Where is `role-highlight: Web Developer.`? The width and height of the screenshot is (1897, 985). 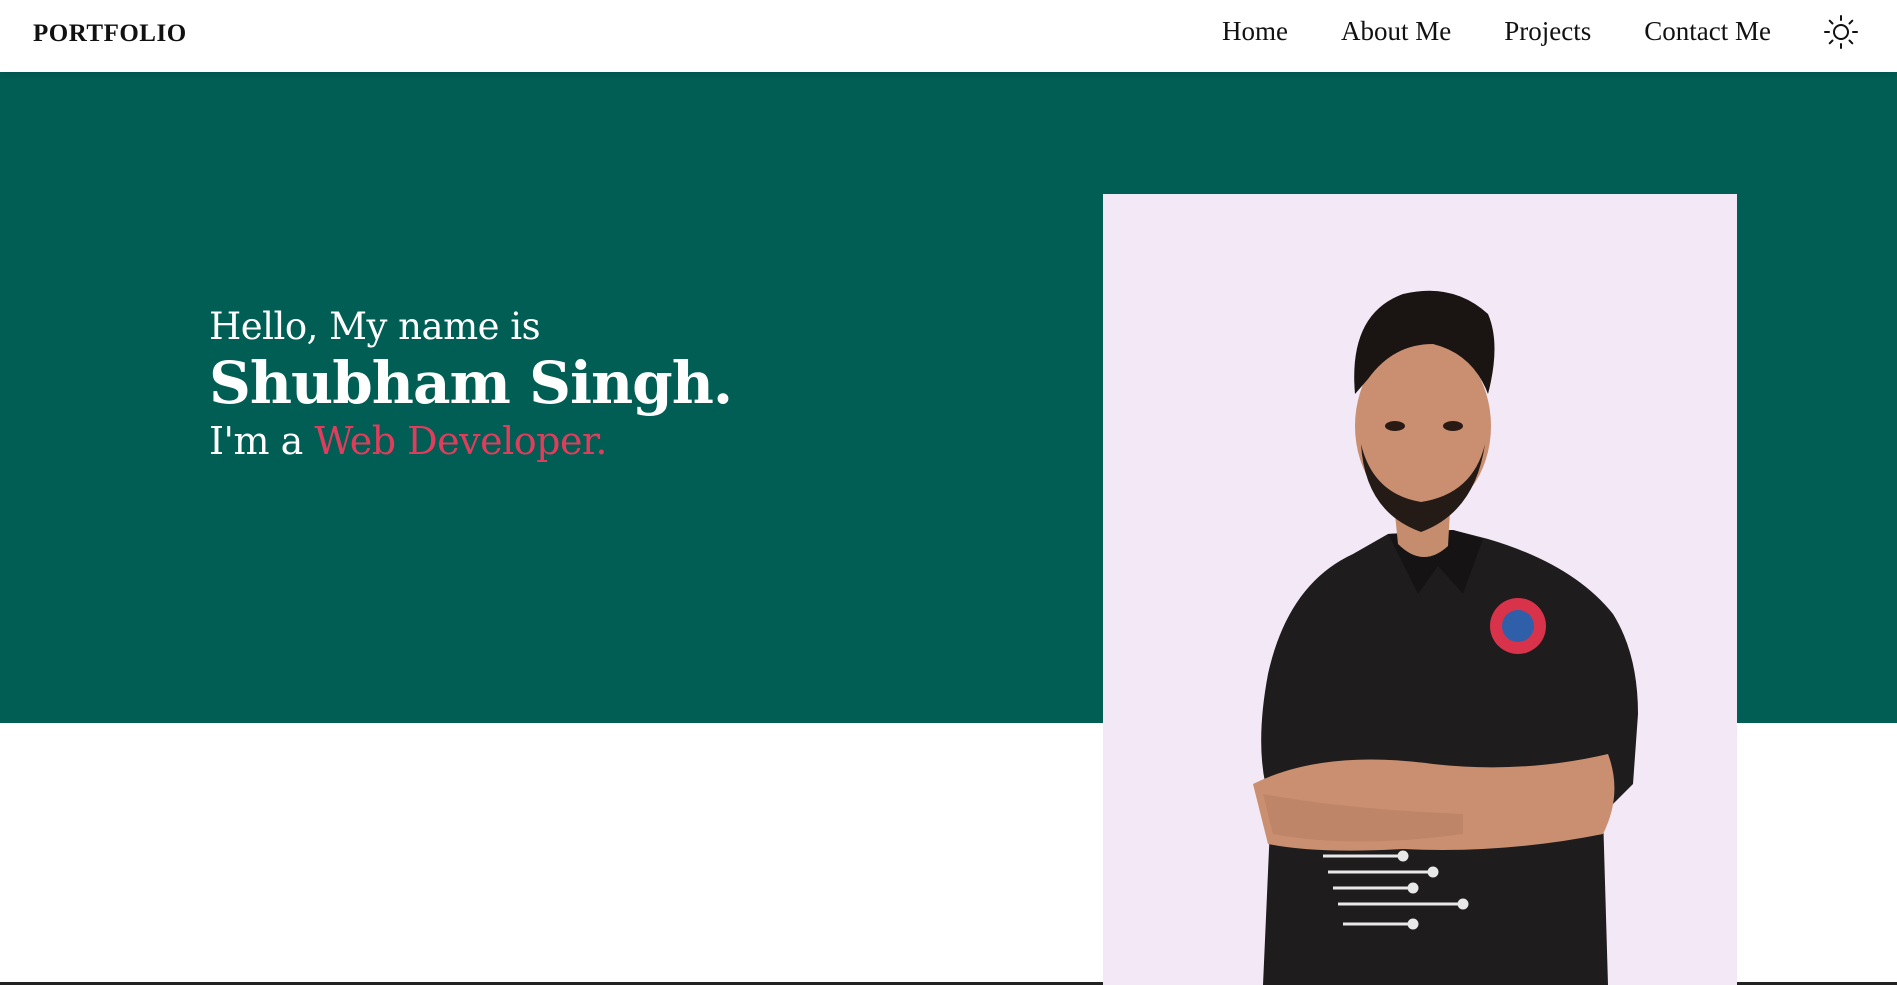
role-highlight: Web Developer. is located at coordinates (461, 440).